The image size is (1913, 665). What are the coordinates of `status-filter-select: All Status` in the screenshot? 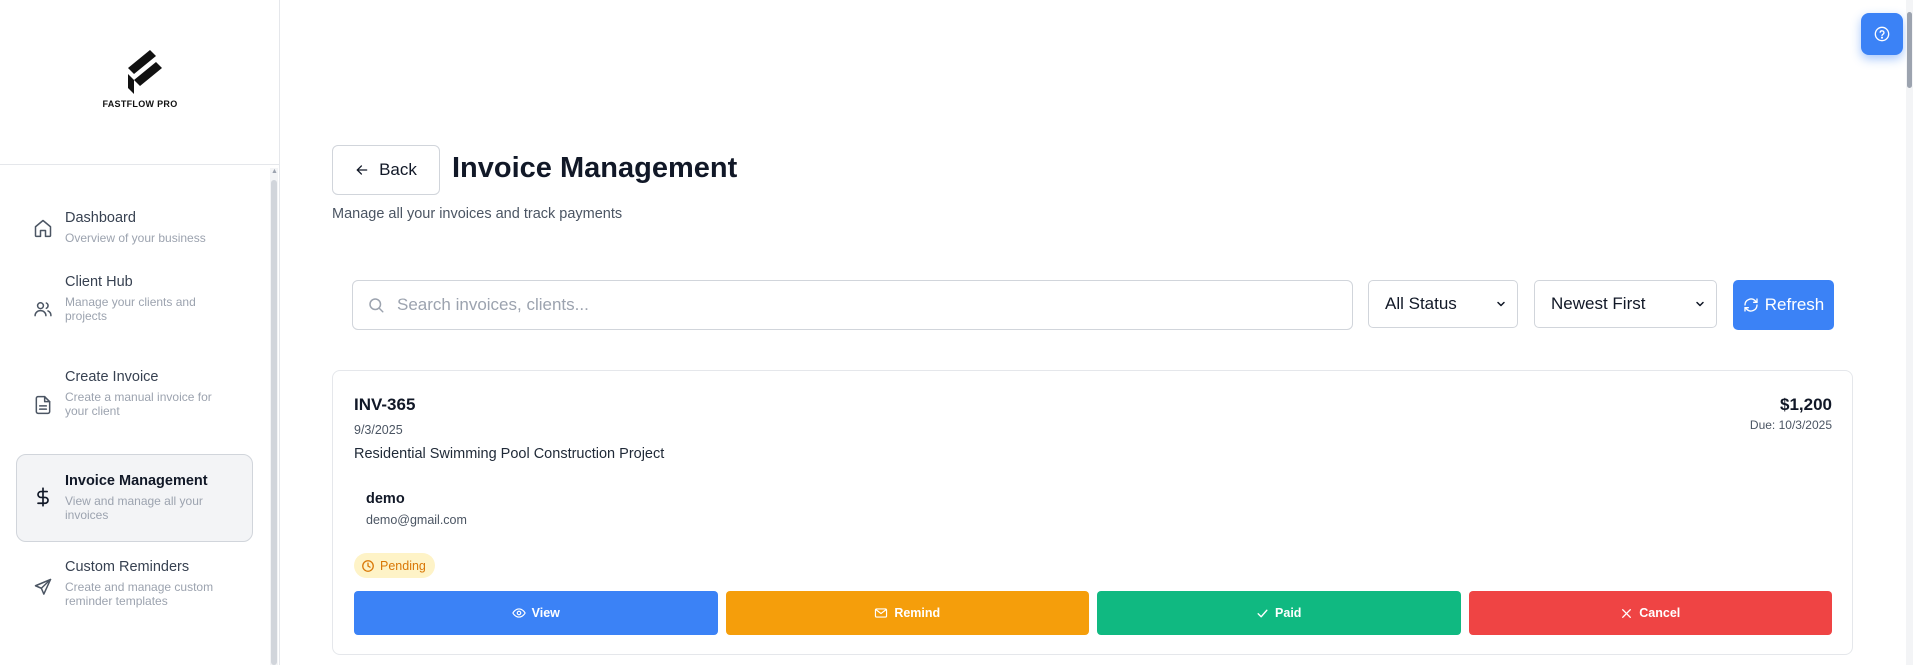 It's located at (1443, 304).